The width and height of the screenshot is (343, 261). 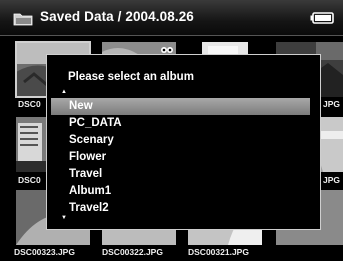 What do you see at coordinates (180, 191) in the screenshot?
I see `album-item-album1: Album1` at bounding box center [180, 191].